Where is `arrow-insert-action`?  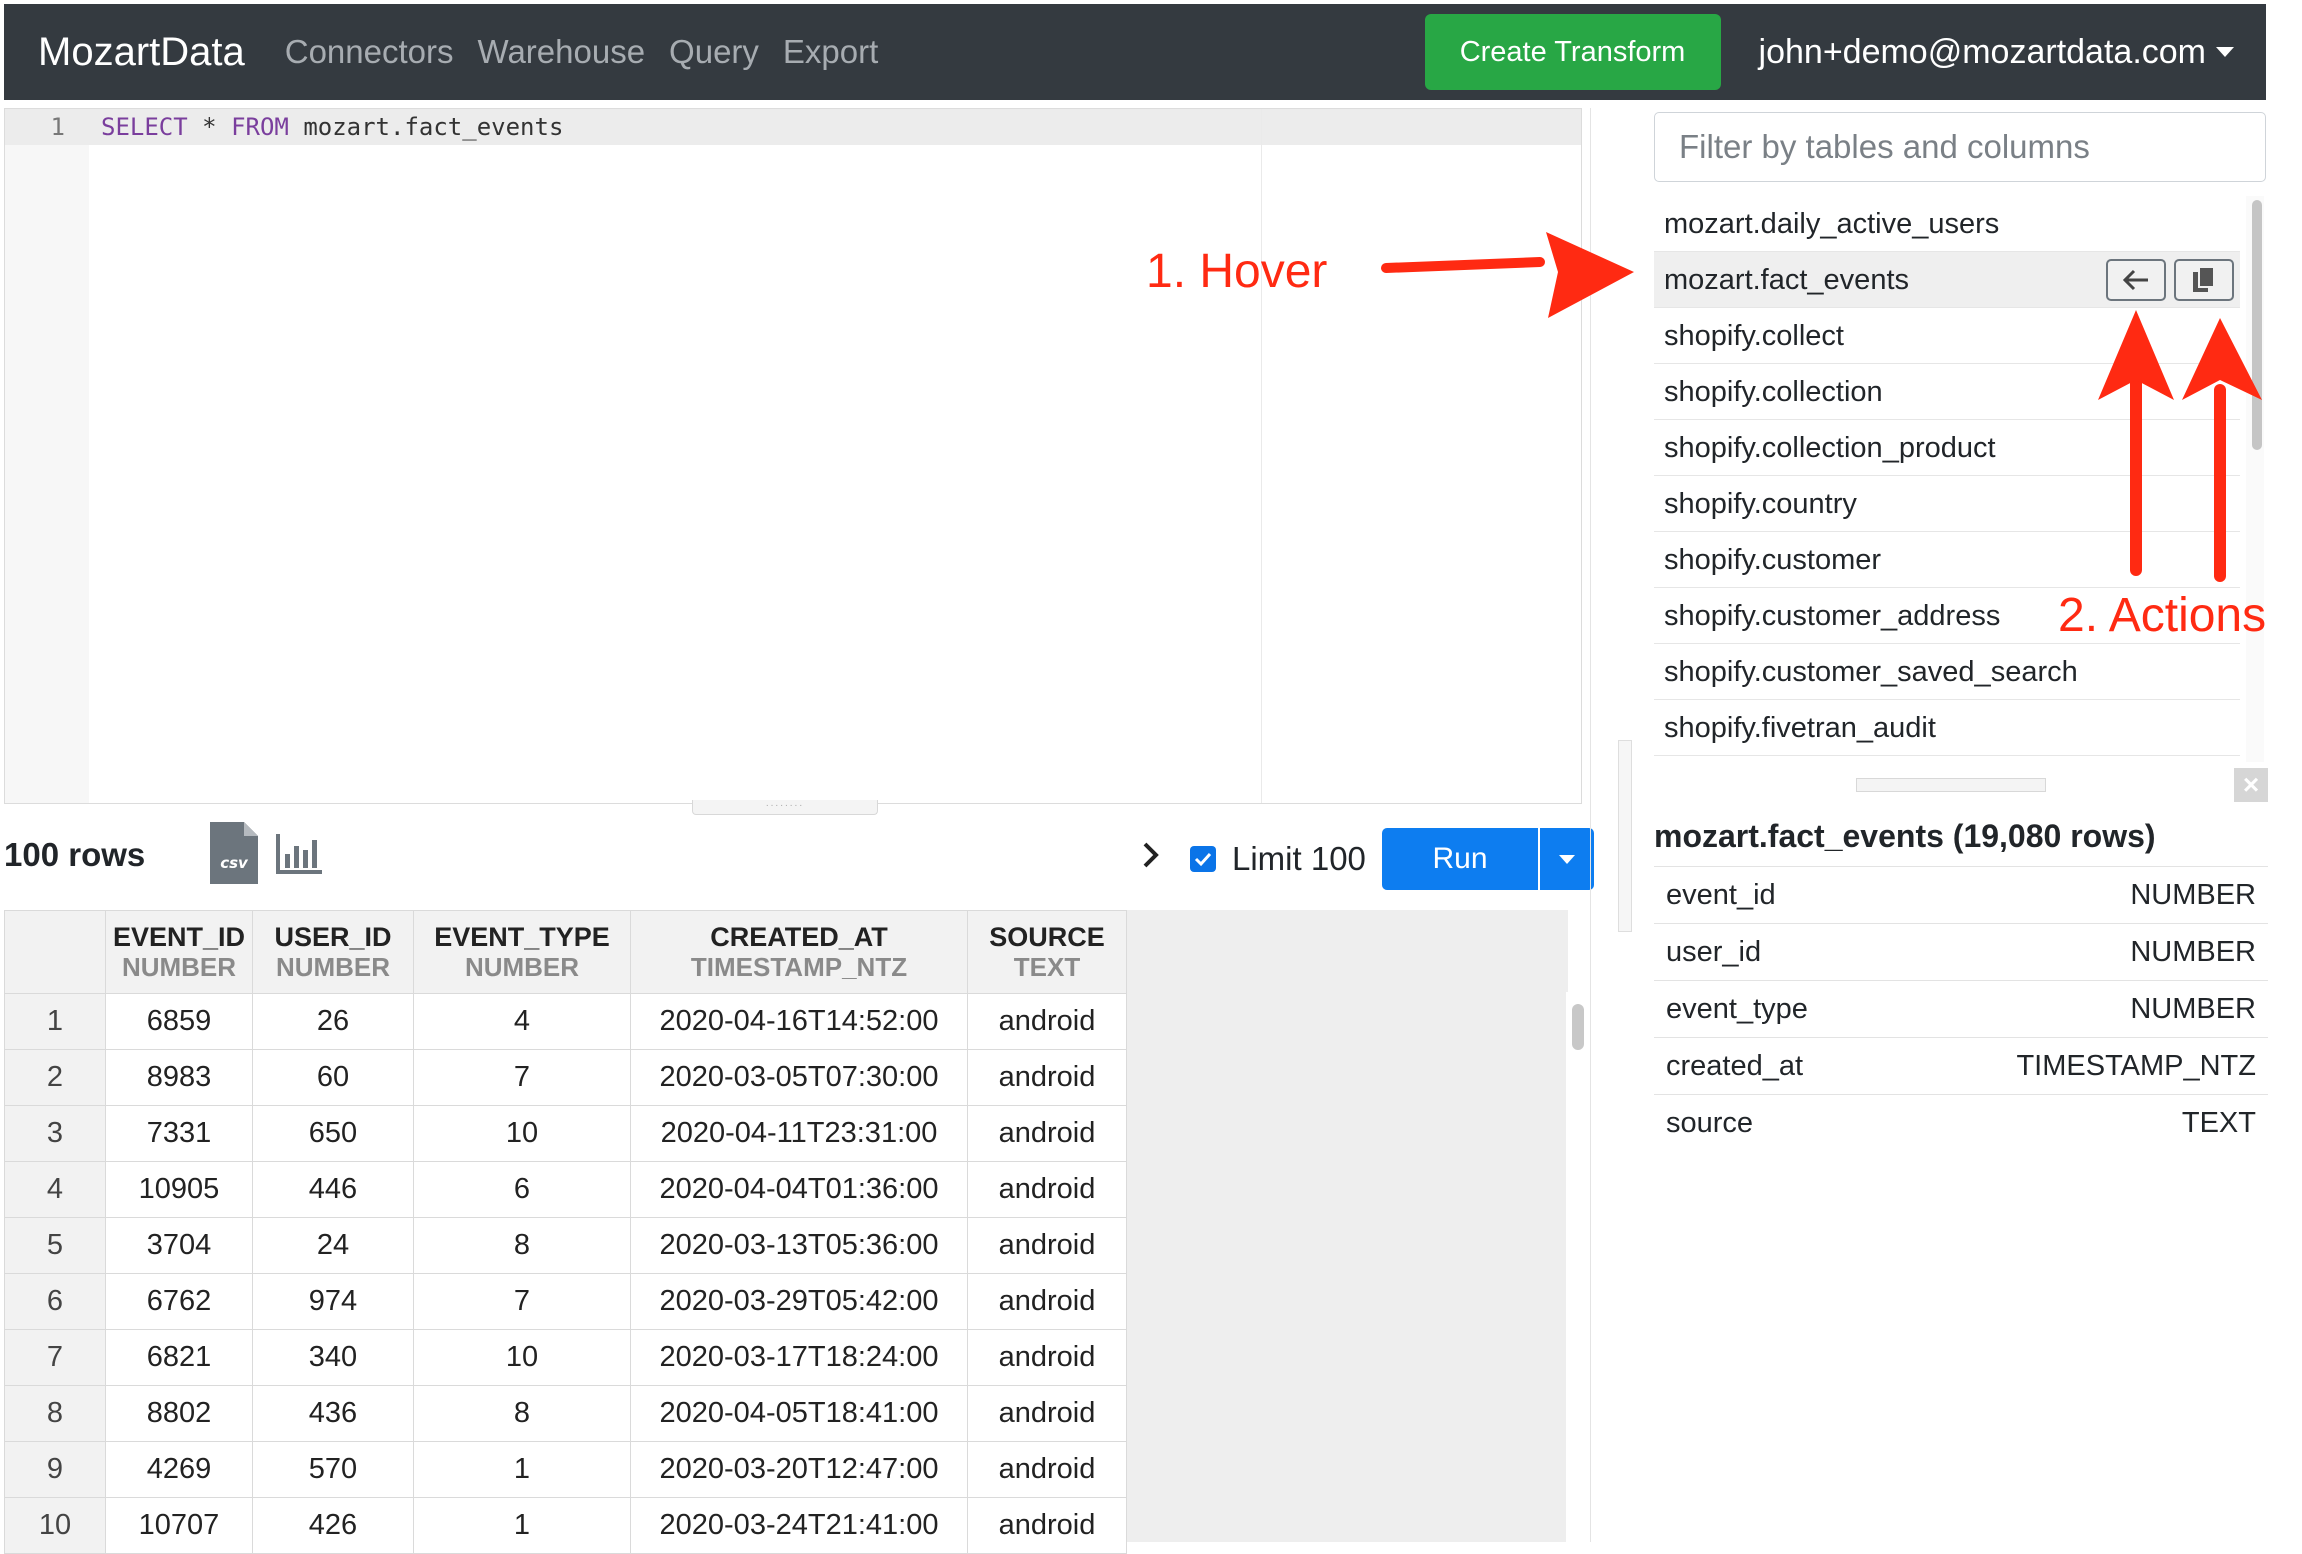
arrow-insert-action is located at coordinates (2136, 443).